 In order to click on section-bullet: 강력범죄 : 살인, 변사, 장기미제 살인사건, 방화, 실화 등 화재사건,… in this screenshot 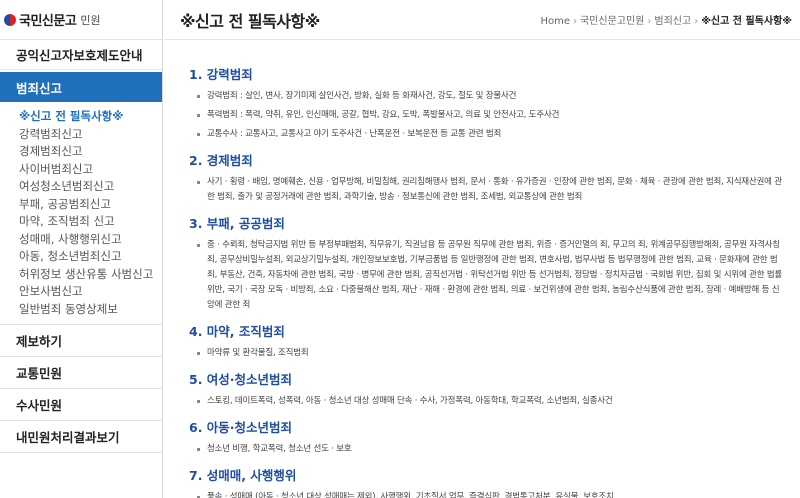, I will do `click(487, 96)`.